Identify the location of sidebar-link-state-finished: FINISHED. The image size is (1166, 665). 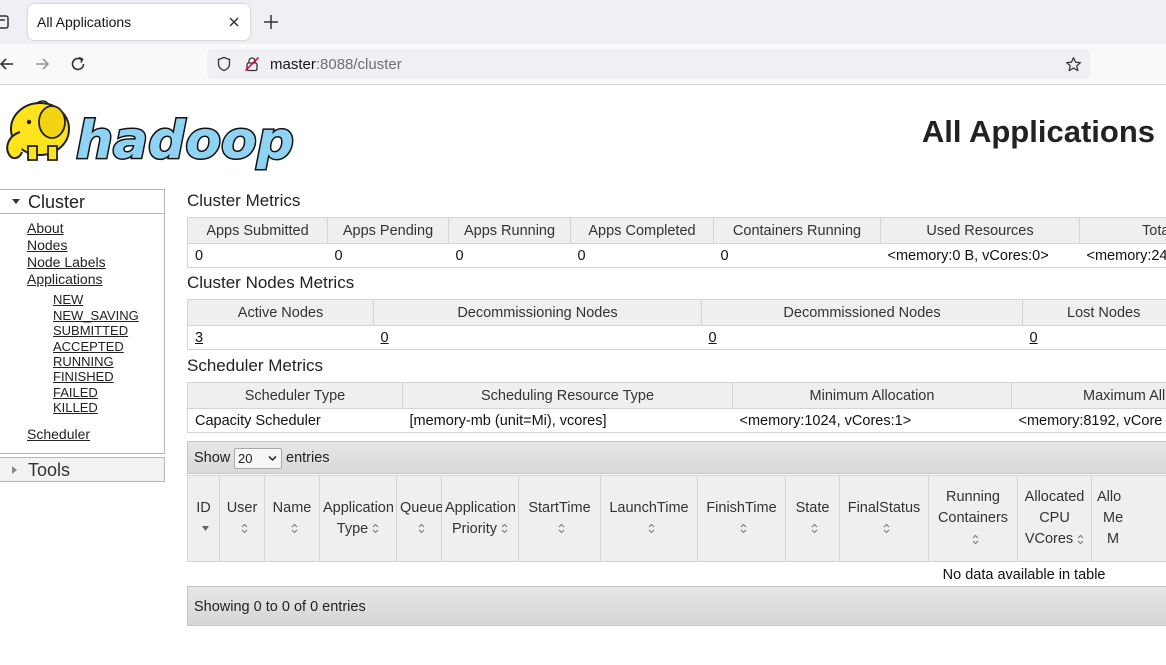
(83, 376).